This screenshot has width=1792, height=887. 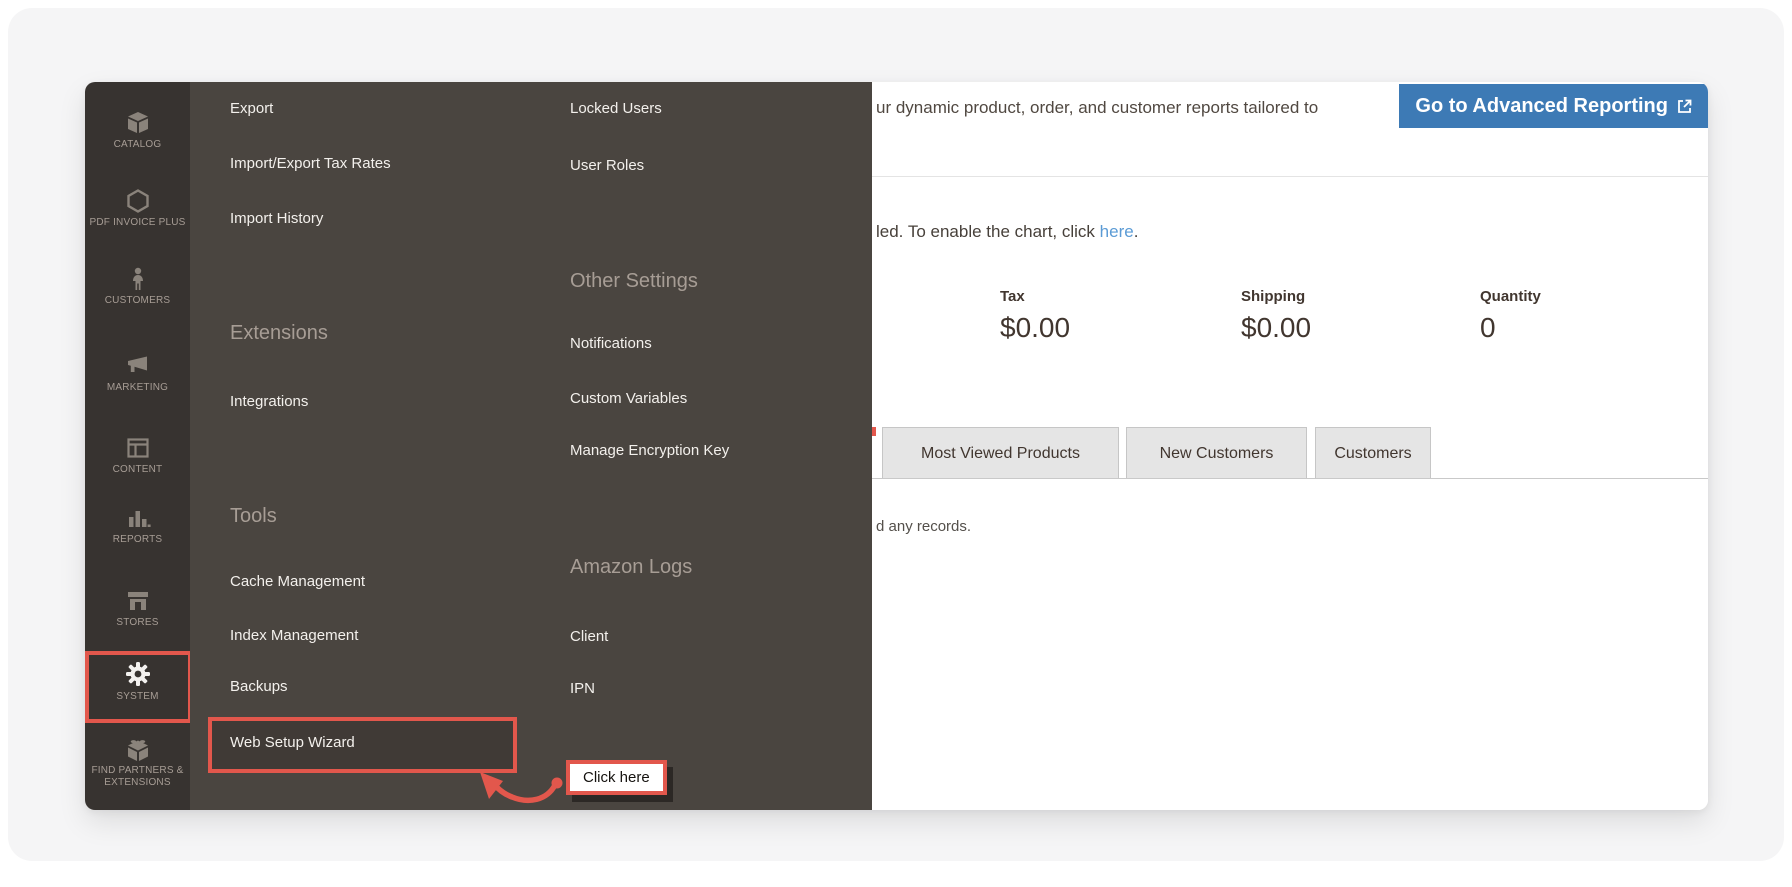 I want to click on customers-icon, so click(x=137, y=278).